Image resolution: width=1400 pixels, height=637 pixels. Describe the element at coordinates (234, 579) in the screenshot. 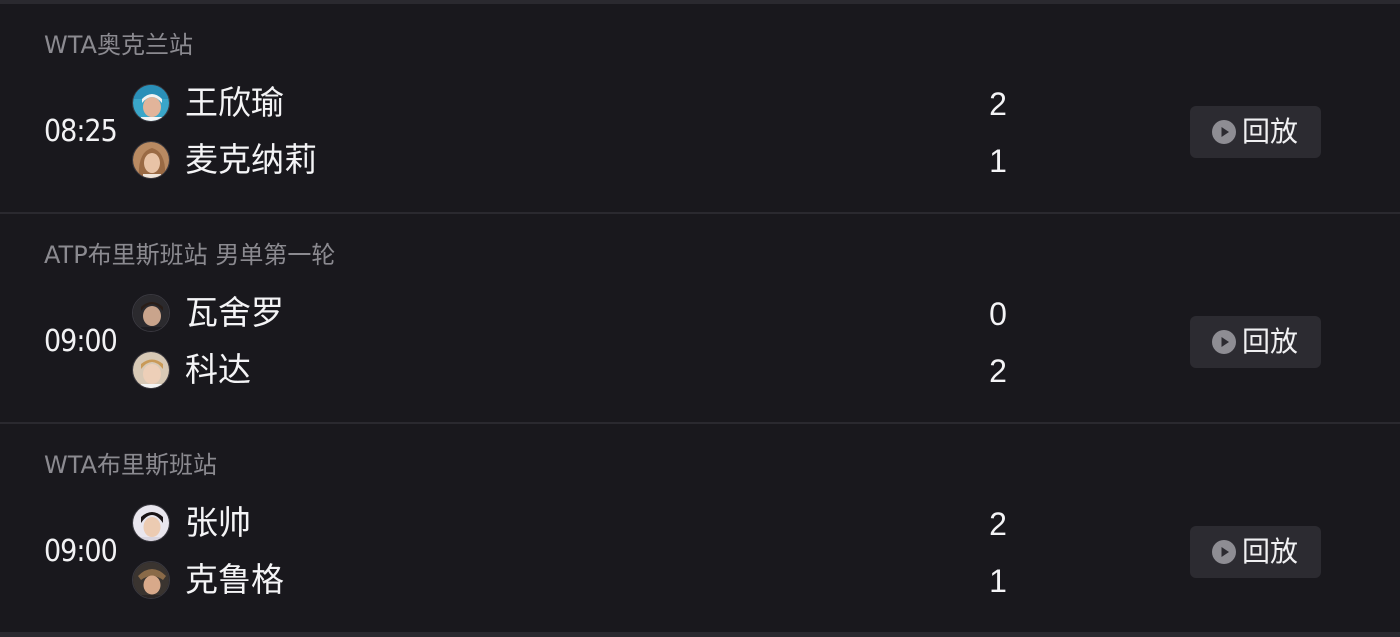

I see `player-name: 克鲁格` at that location.